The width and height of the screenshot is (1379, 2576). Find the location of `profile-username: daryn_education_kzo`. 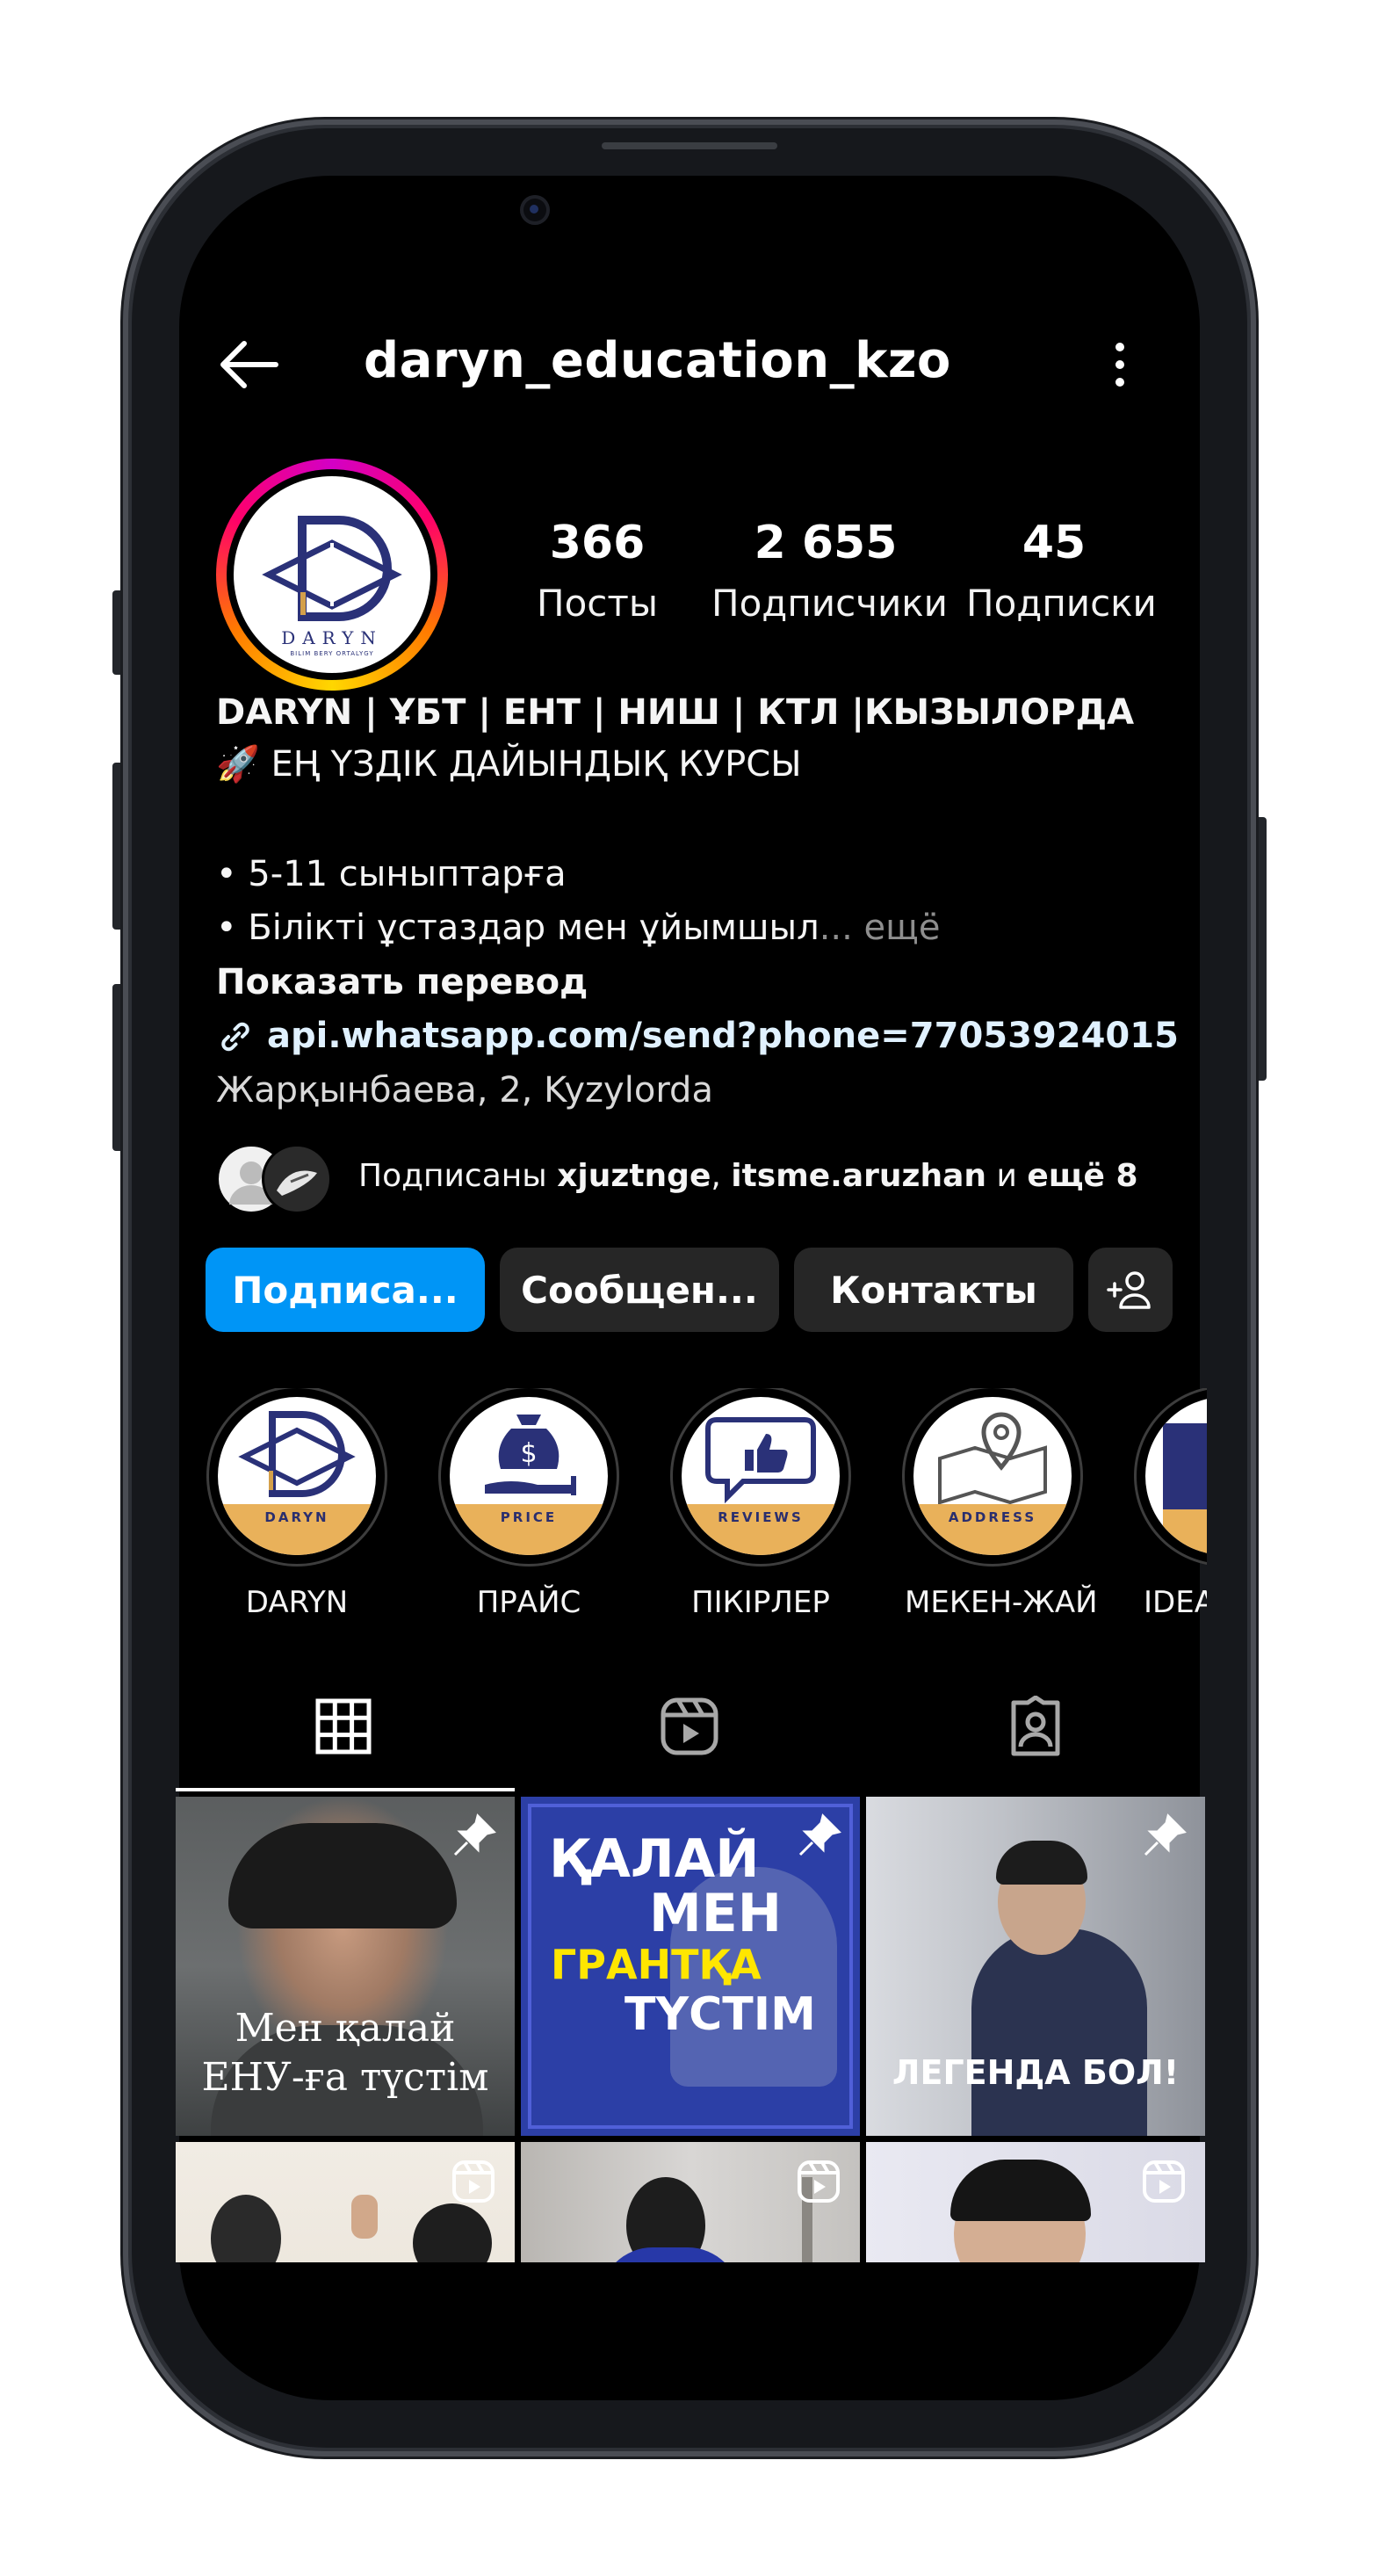

profile-username: daryn_education_kzo is located at coordinates (657, 360).